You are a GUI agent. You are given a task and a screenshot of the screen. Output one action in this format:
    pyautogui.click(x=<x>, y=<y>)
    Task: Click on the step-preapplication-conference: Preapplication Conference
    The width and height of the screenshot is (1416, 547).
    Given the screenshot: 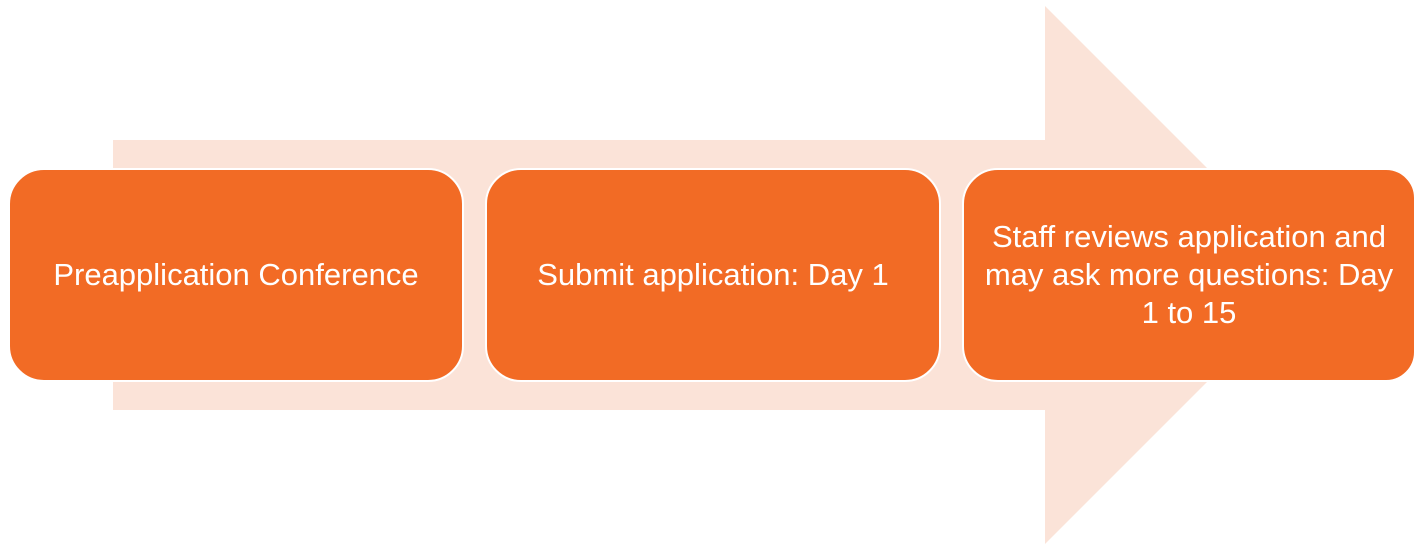 What is the action you would take?
    pyautogui.click(x=236, y=275)
    